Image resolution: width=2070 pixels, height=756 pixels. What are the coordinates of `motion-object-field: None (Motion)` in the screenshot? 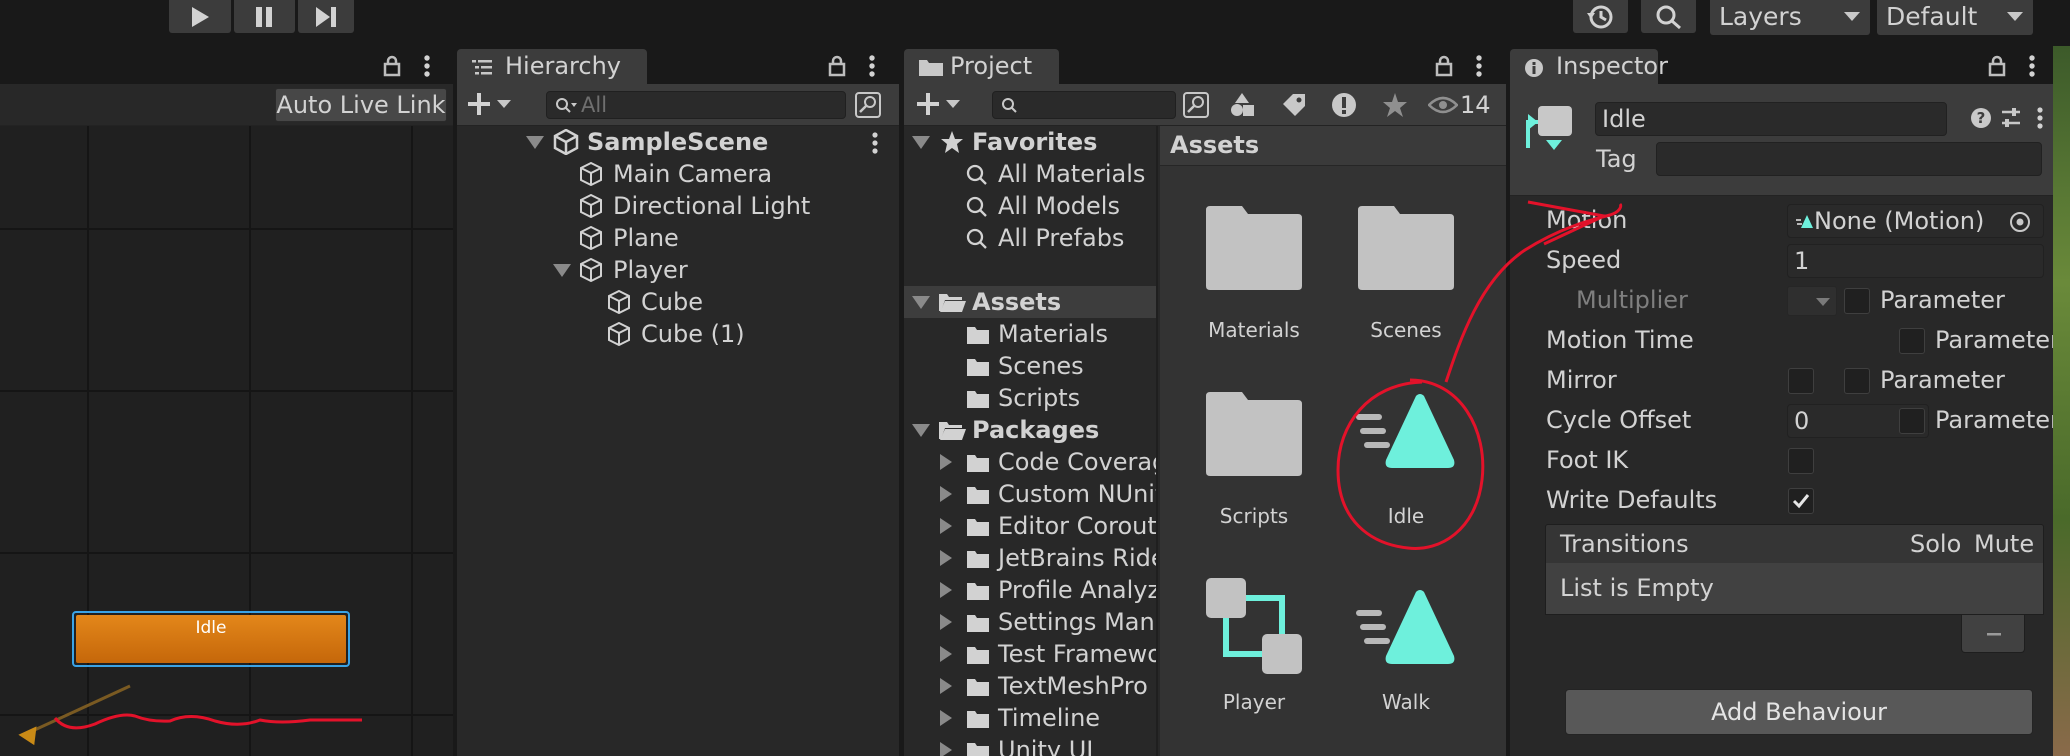 It's located at (1915, 221).